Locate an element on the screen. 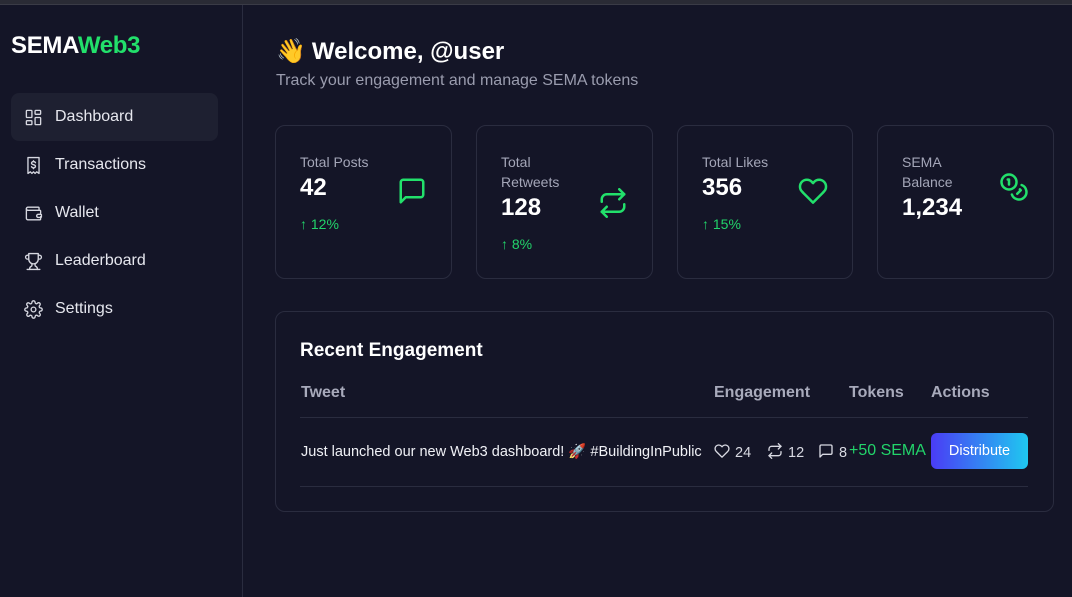  stat-card-total-likes: Total Likes 356 ↑ 15% is located at coordinates (765, 202).